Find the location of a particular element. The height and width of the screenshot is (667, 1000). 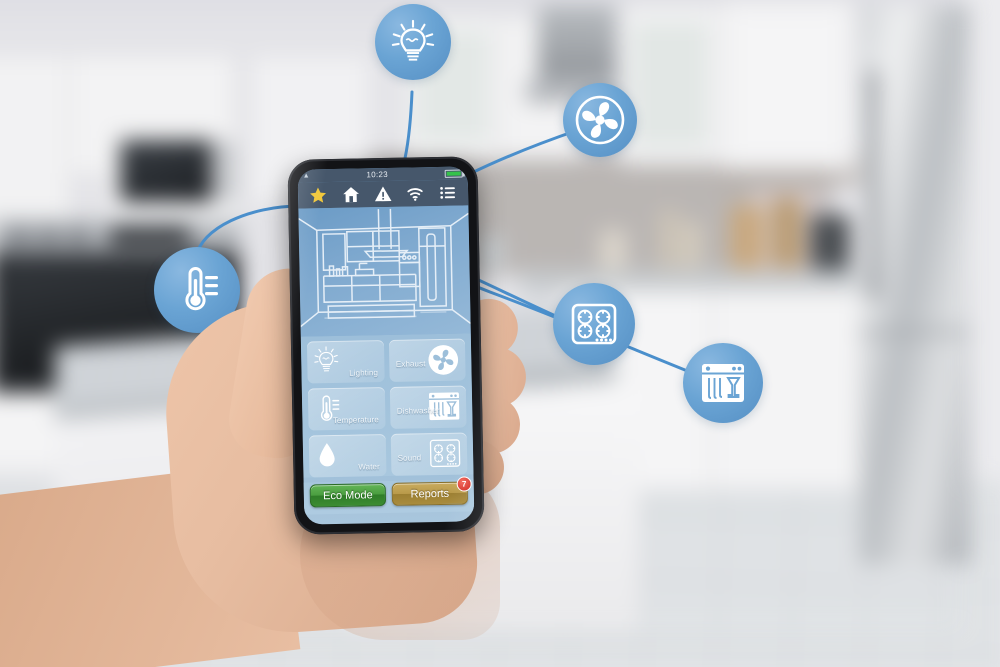

dishwasher-bubble is located at coordinates (723, 383).